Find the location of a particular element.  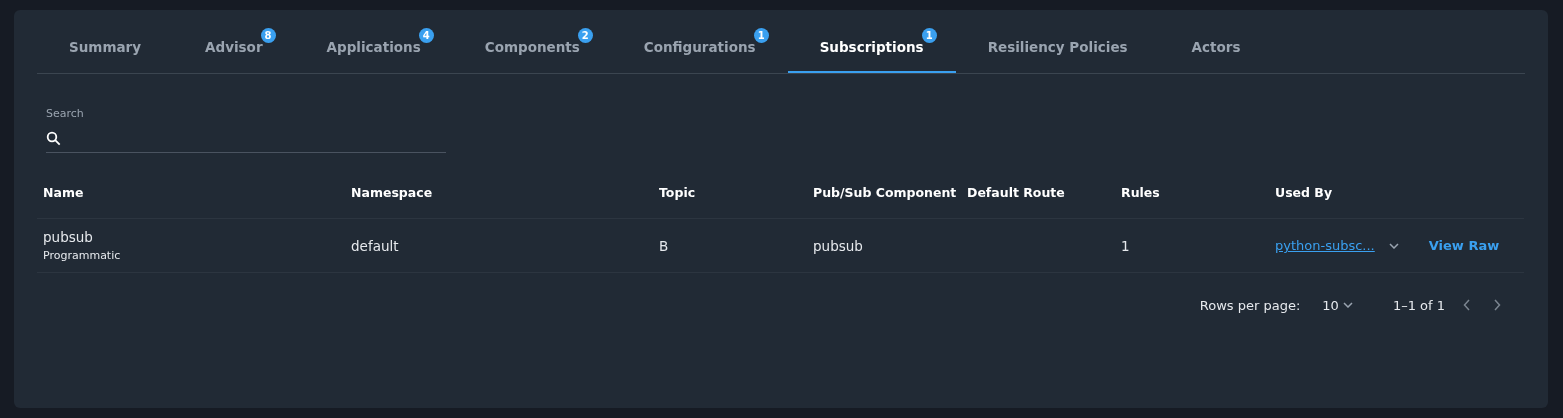

tab: Summary is located at coordinates (105, 47).